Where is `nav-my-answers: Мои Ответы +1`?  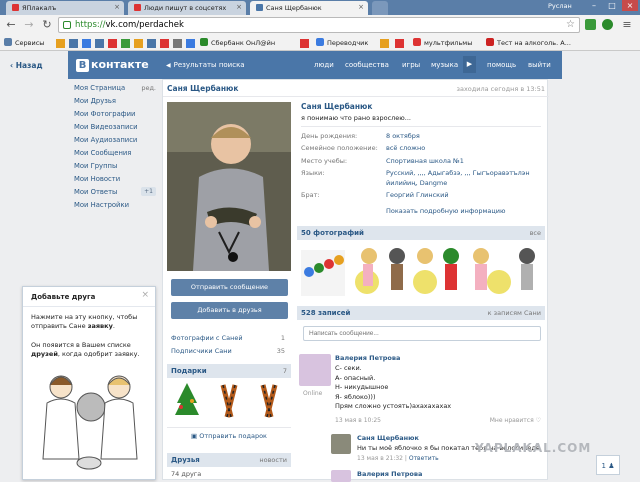
nav-my-answers: Мои Ответы +1 is located at coordinates (115, 194).